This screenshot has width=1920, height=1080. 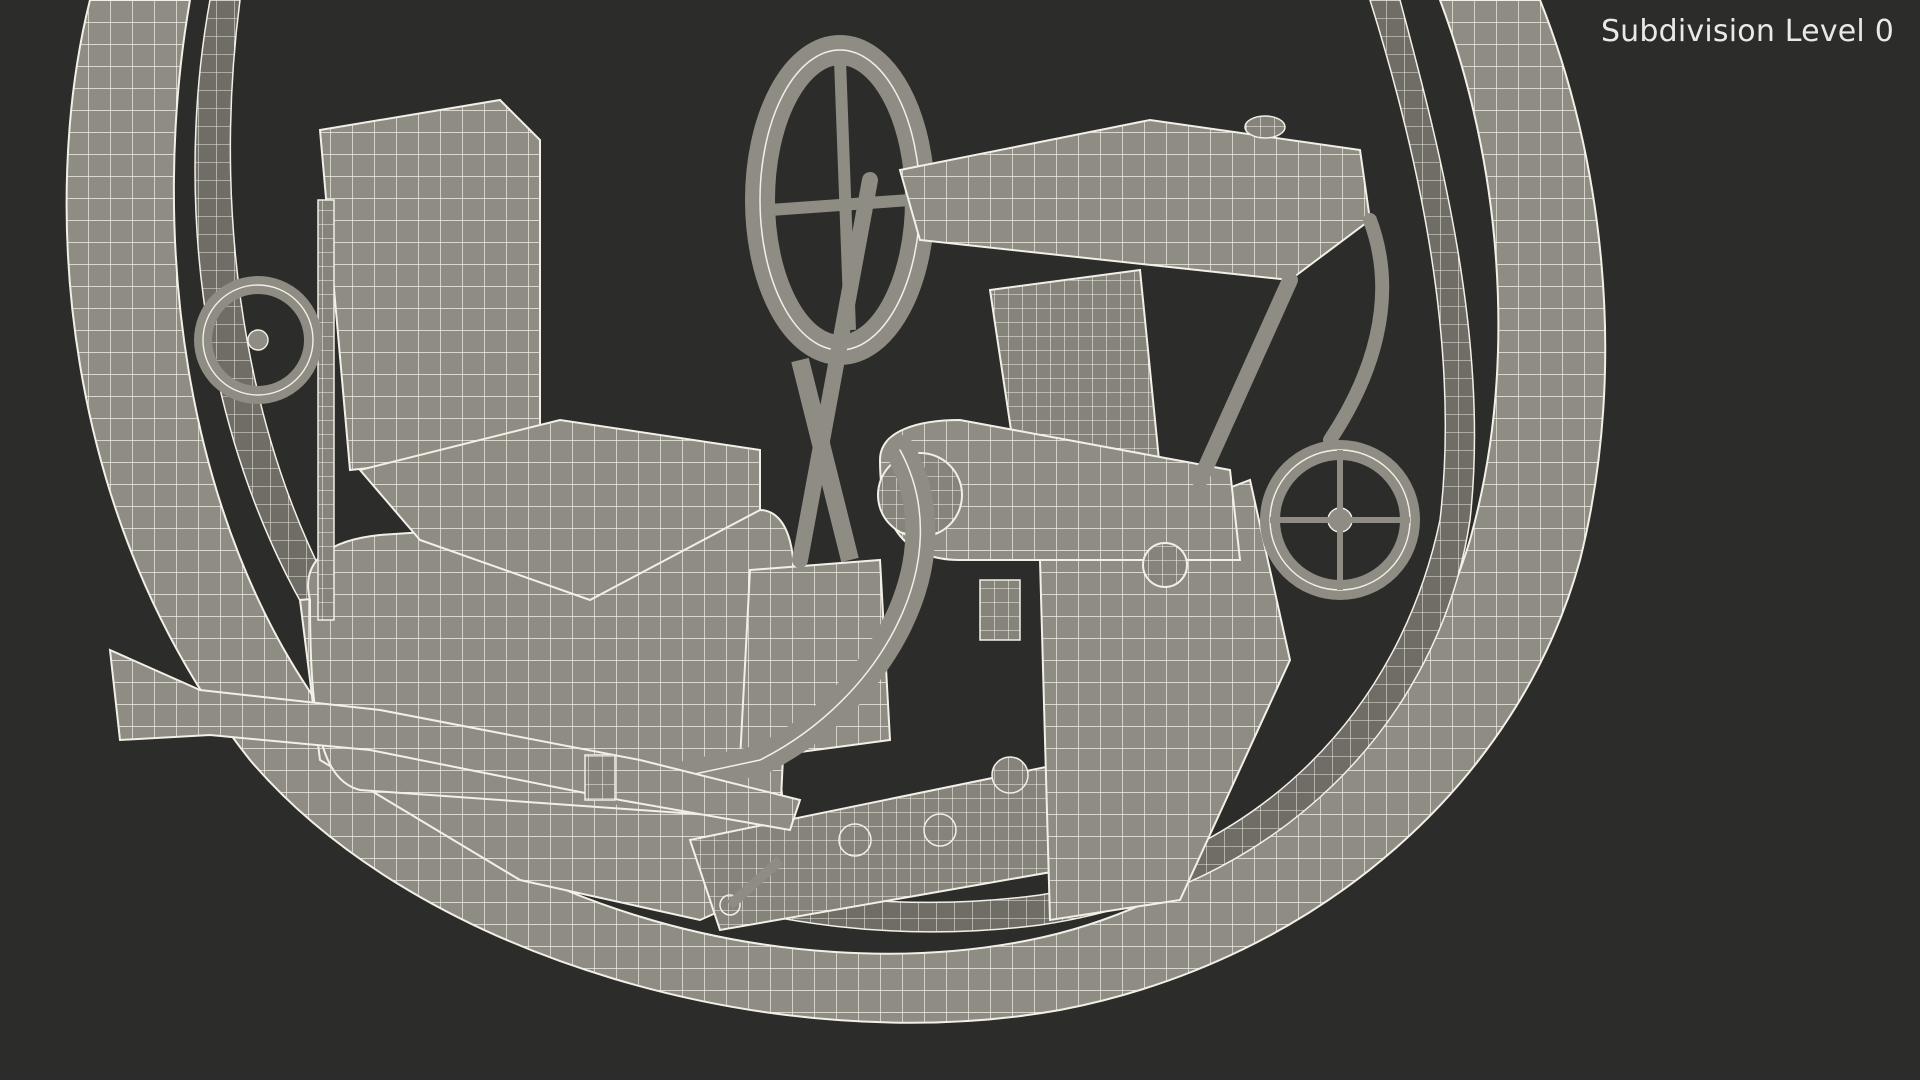 What do you see at coordinates (1135, 198) in the screenshot?
I see `engine-hood` at bounding box center [1135, 198].